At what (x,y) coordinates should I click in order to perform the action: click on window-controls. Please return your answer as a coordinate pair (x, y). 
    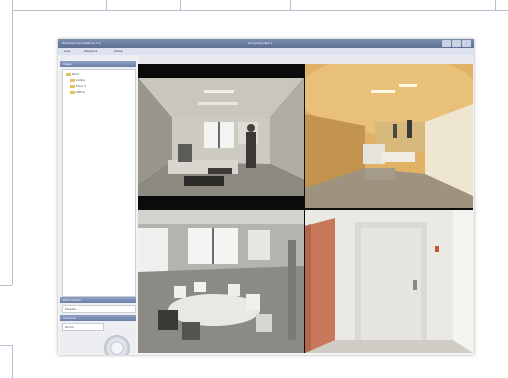
    Looking at the image, I should click on (456, 43).